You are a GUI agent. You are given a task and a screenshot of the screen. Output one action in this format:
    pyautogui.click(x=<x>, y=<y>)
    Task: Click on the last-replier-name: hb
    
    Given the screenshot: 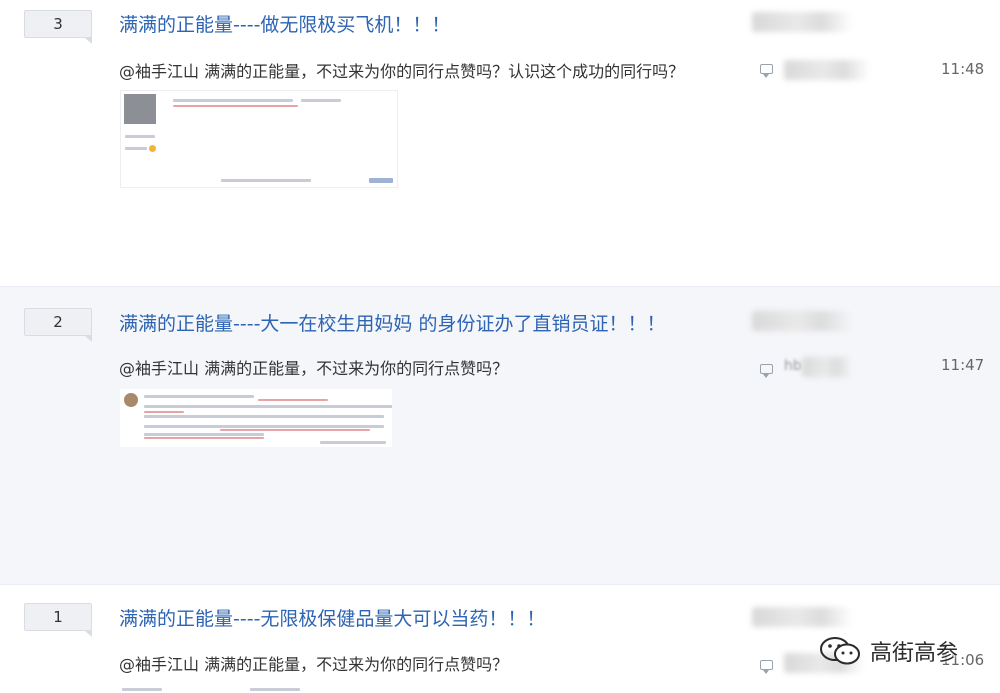 What is the action you would take?
    pyautogui.click(x=793, y=366)
    